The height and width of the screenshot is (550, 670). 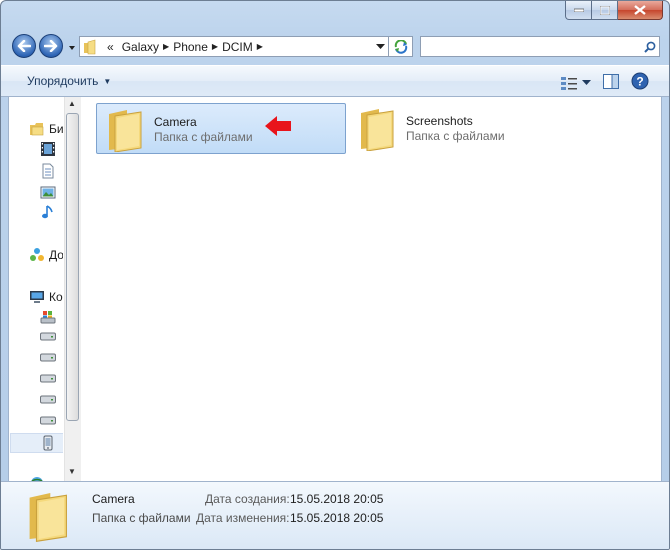 What do you see at coordinates (56, 255) in the screenshot?
I see `nav-item-label: До` at bounding box center [56, 255].